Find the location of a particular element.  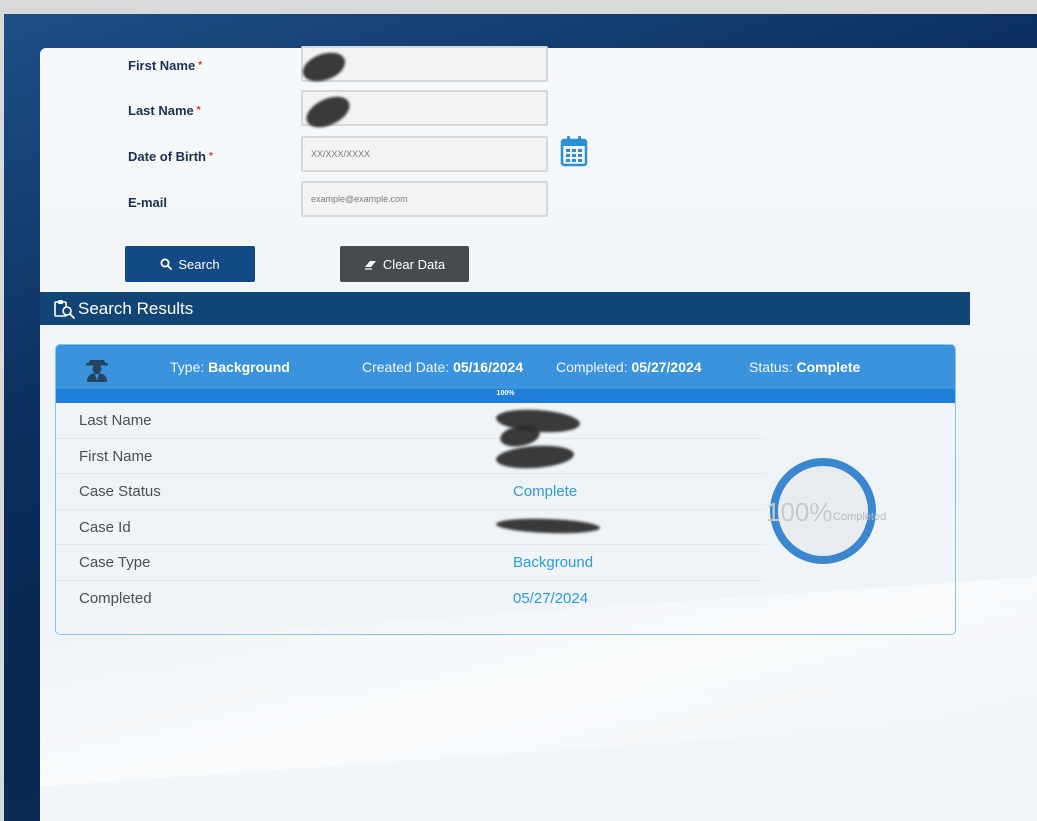

type-label: Type: is located at coordinates (187, 367).